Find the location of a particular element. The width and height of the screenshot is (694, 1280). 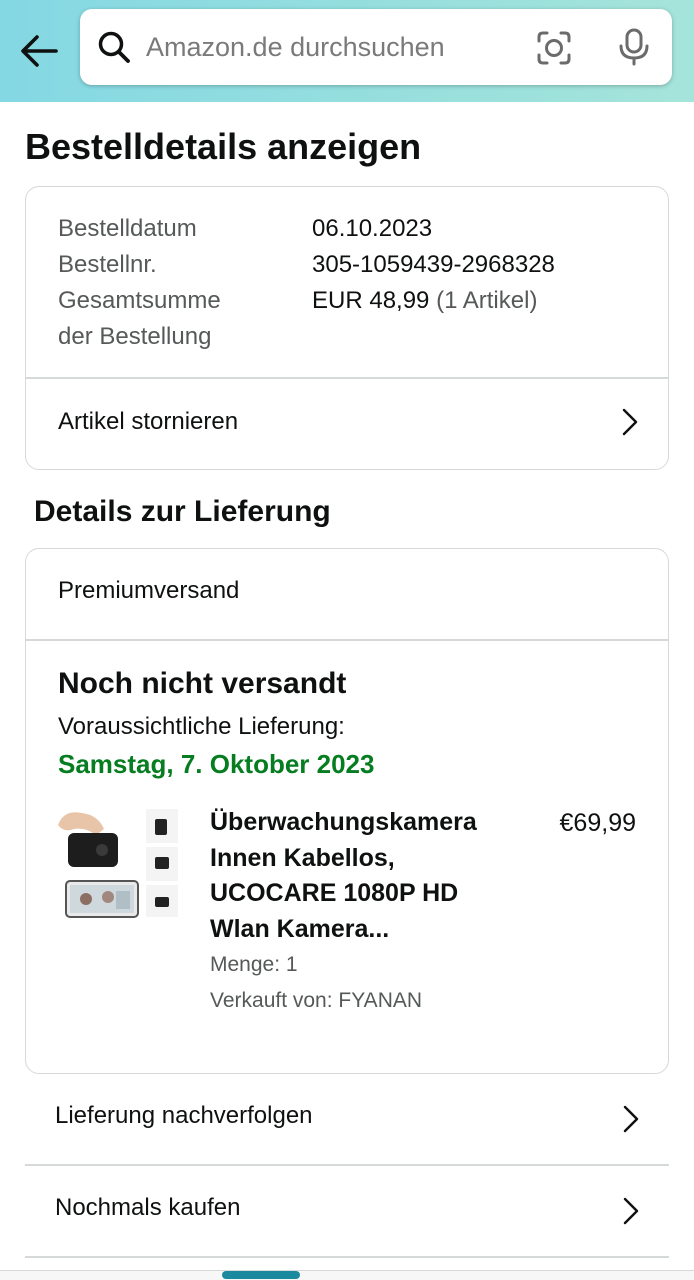

bottom-nav-bar is located at coordinates (347, 1275).